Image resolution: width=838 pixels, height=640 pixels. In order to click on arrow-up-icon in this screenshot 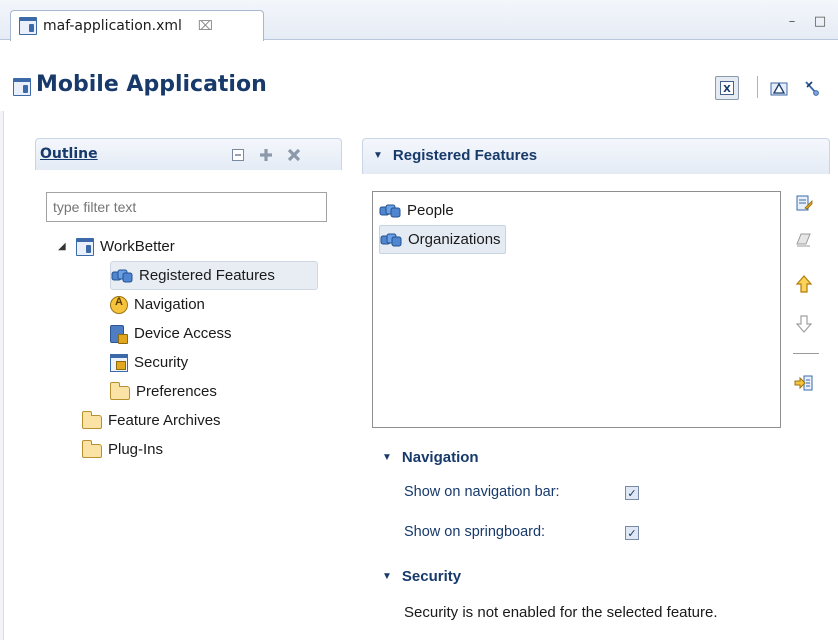, I will do `click(804, 284)`.